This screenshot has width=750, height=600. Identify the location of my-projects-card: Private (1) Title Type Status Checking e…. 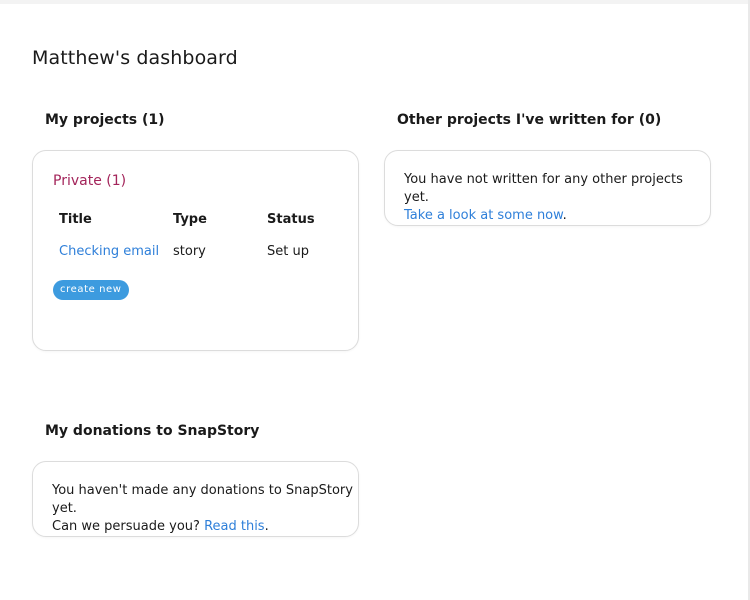
(195, 250).